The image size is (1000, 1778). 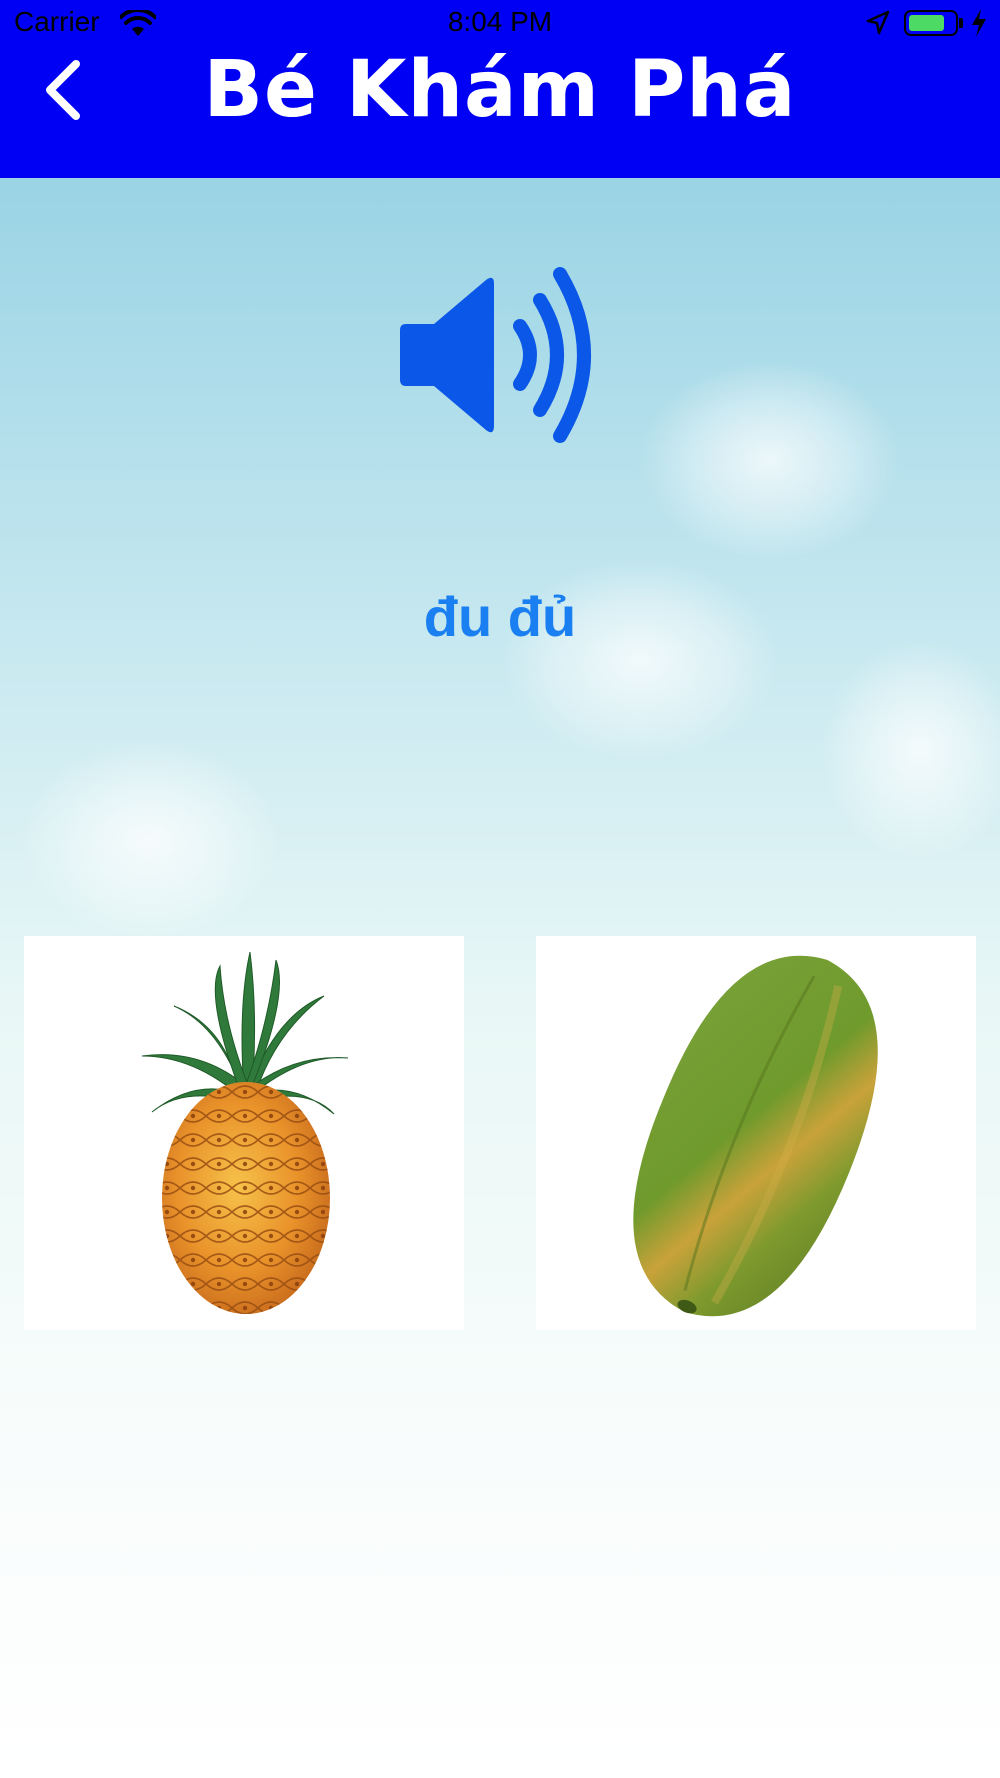 What do you see at coordinates (926, 23) in the screenshot?
I see `battery-level-fill` at bounding box center [926, 23].